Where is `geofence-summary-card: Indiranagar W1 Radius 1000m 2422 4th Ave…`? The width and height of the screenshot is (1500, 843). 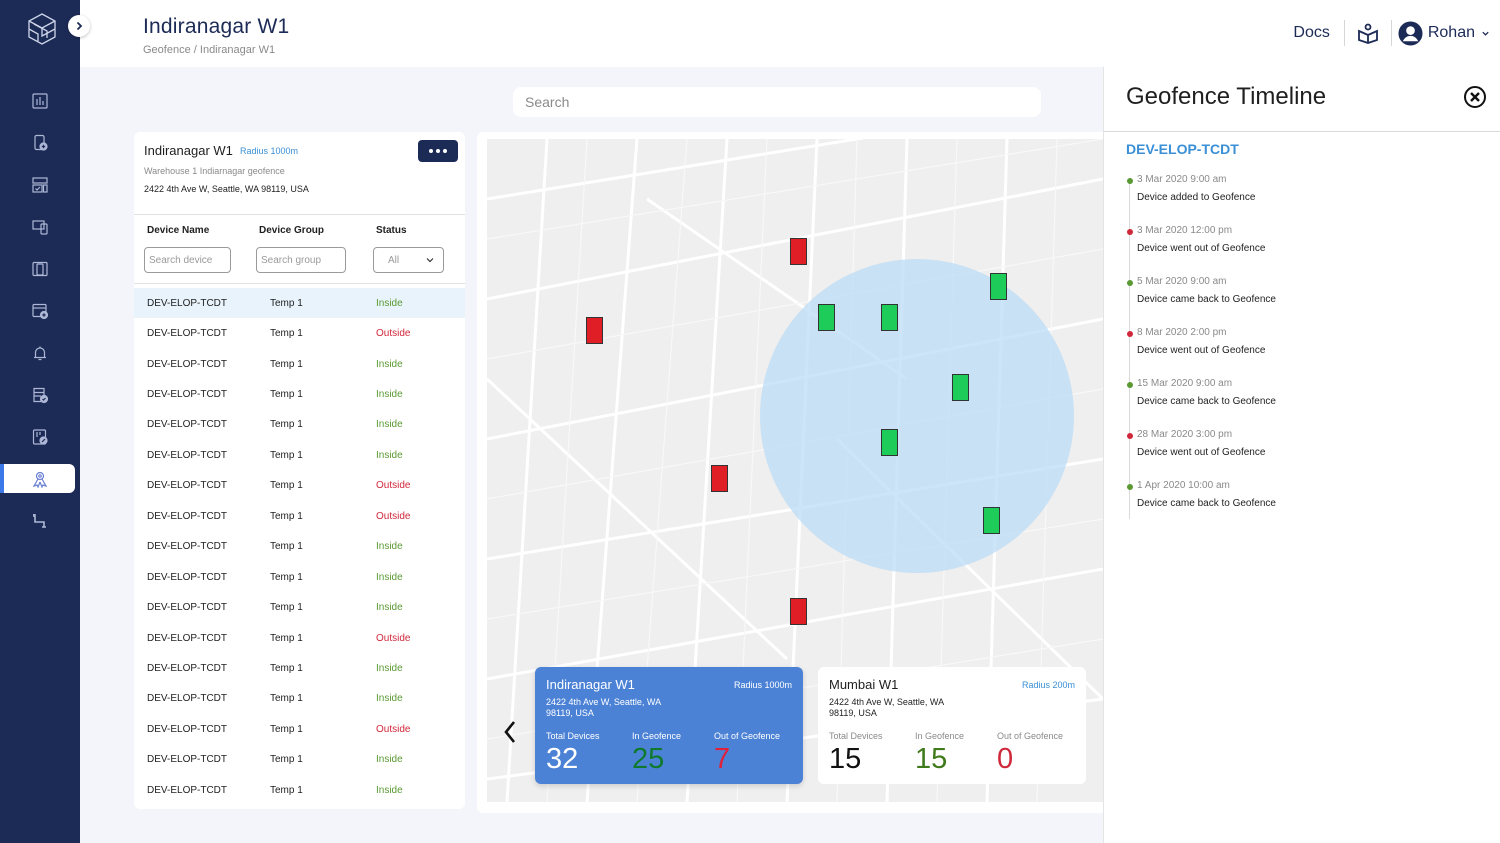 geofence-summary-card: Indiranagar W1 Radius 1000m 2422 4th Ave… is located at coordinates (669, 725).